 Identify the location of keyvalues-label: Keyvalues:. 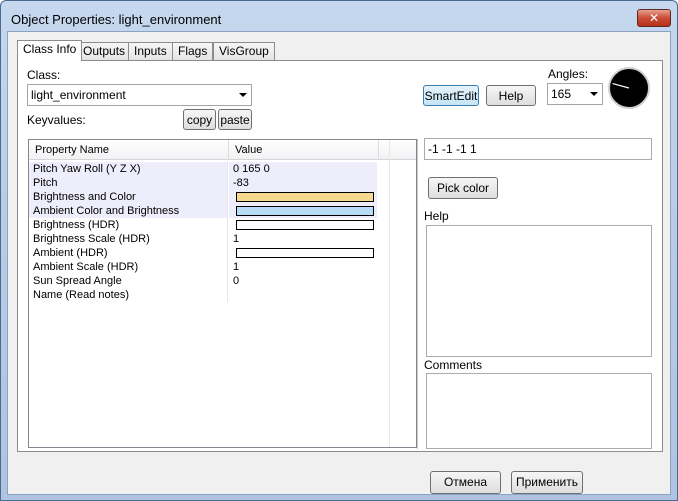
(56, 120).